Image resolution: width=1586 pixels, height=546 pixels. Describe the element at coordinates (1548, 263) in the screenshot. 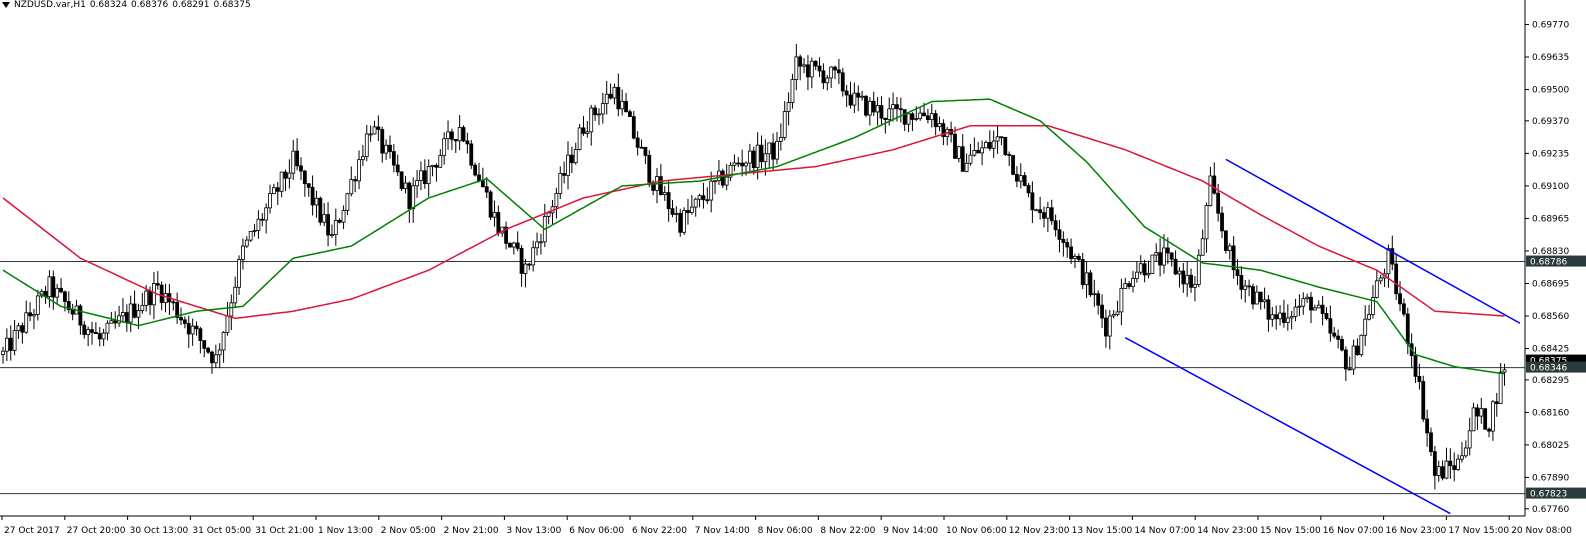

I see `price-marker-label: 0.68786` at that location.